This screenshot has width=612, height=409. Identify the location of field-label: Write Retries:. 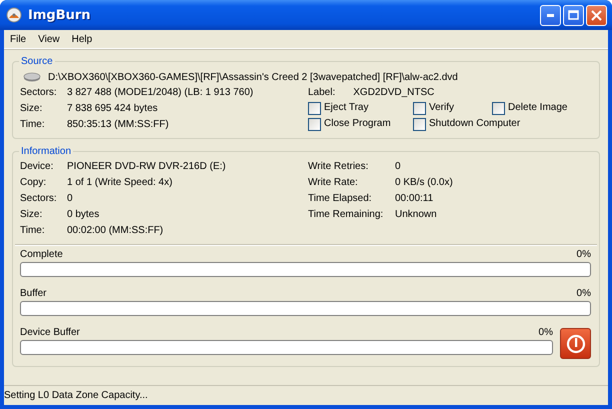
(339, 167).